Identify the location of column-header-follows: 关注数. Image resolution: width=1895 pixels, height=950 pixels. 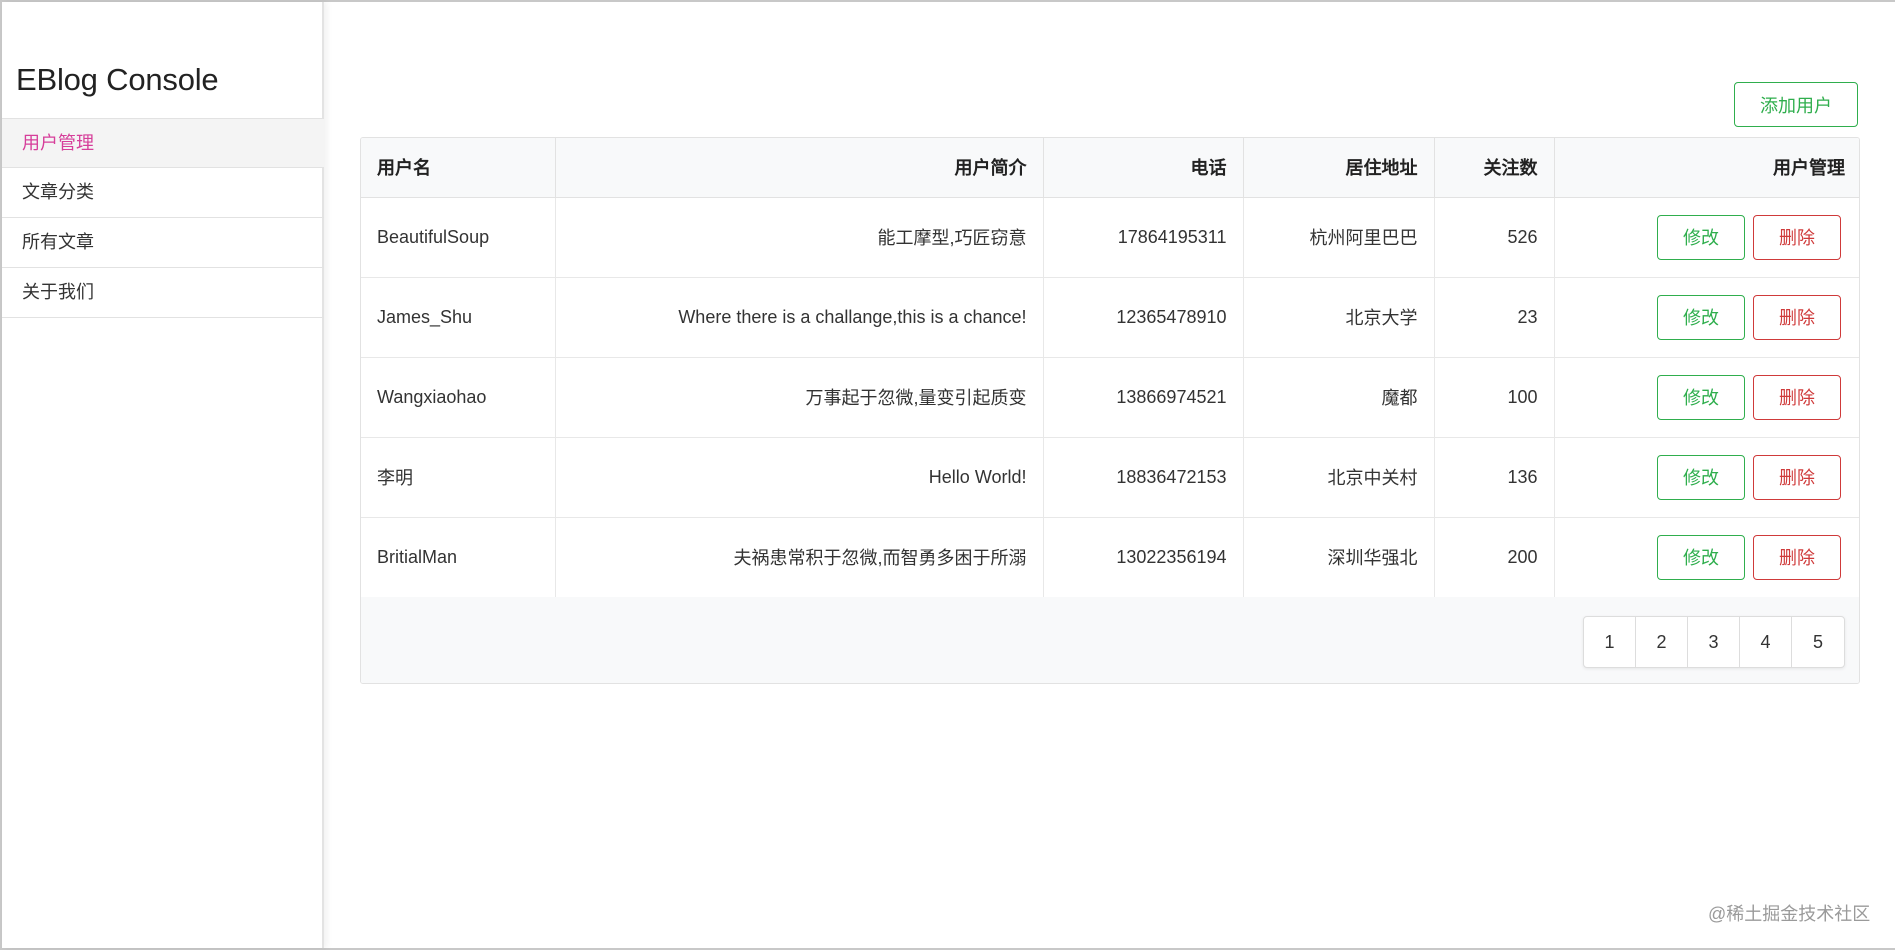
(1494, 168).